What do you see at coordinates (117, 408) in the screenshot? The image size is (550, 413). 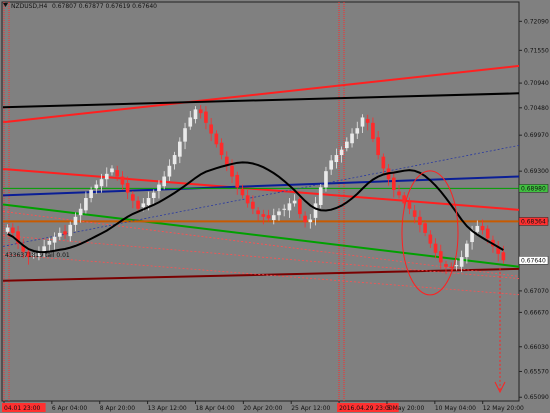 I see `x-tick-label: 8 Apr 20:00` at bounding box center [117, 408].